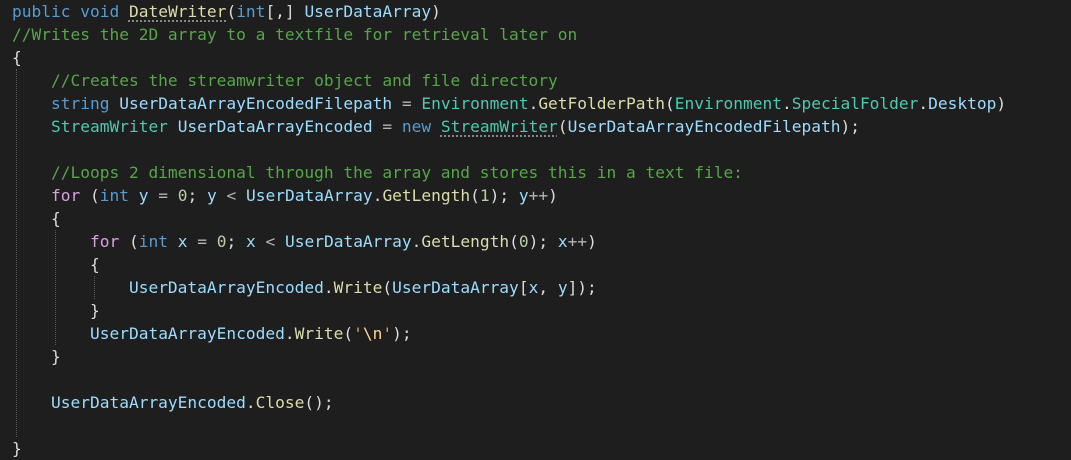  What do you see at coordinates (523, 287) in the screenshot?
I see `code-token-punct: [` at bounding box center [523, 287].